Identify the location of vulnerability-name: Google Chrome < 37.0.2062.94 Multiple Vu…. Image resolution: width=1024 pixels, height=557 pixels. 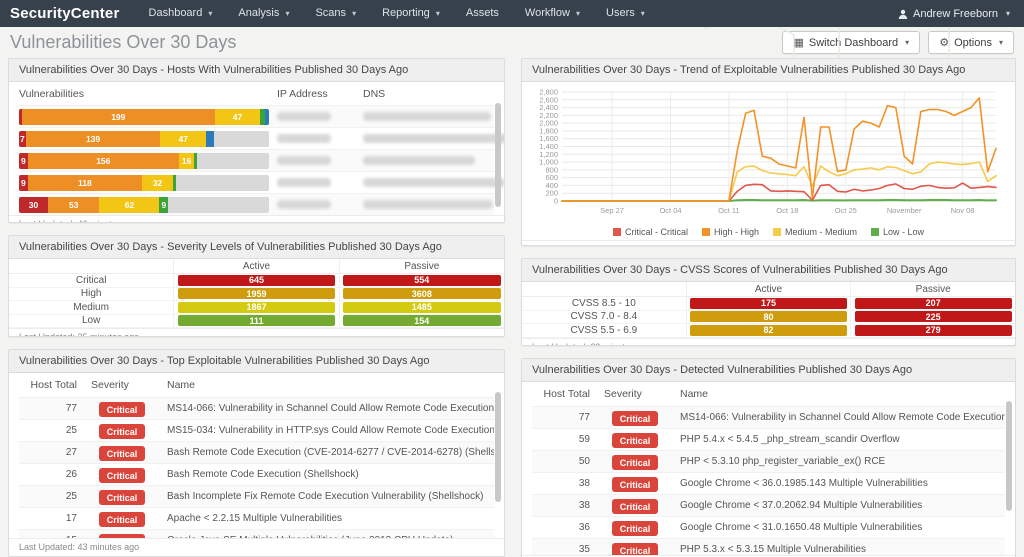
(801, 505).